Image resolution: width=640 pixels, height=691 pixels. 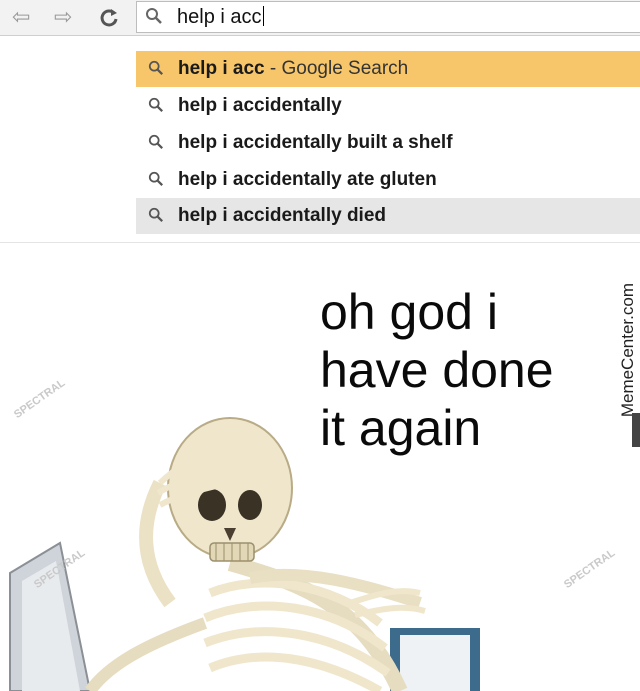 I want to click on caption-line: have done, so click(x=437, y=370).